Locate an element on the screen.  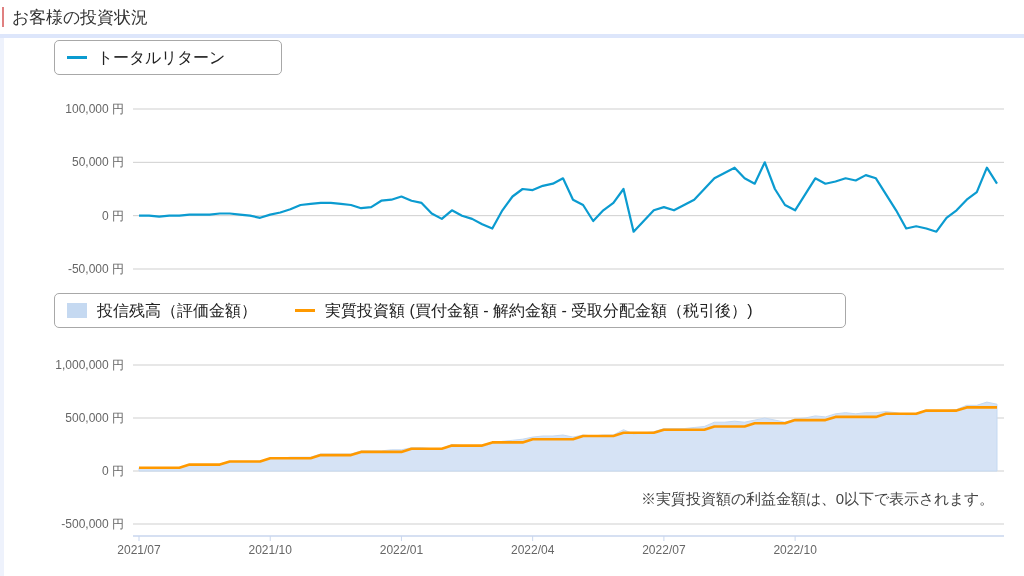
axis-label: 1,000,000 円 is located at coordinates (89, 365).